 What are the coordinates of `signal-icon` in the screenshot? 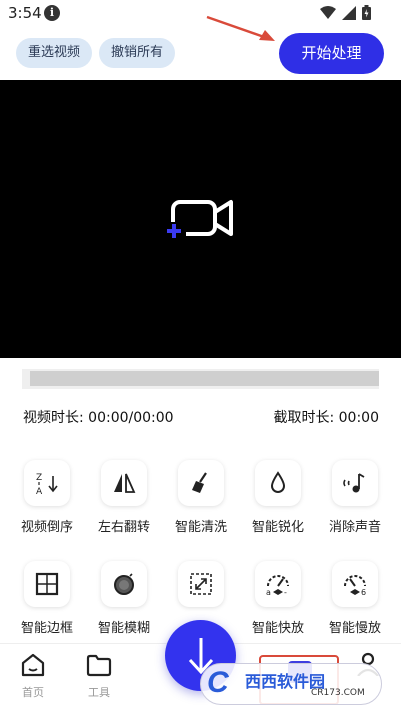 It's located at (349, 12).